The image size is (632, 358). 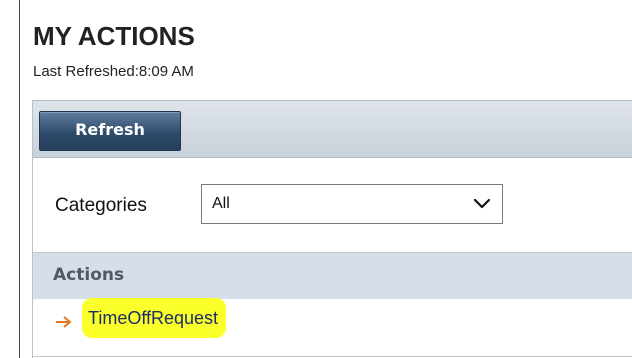 What do you see at coordinates (154, 318) in the screenshot?
I see `timeoffrequest-link: TimeOffRequest` at bounding box center [154, 318].